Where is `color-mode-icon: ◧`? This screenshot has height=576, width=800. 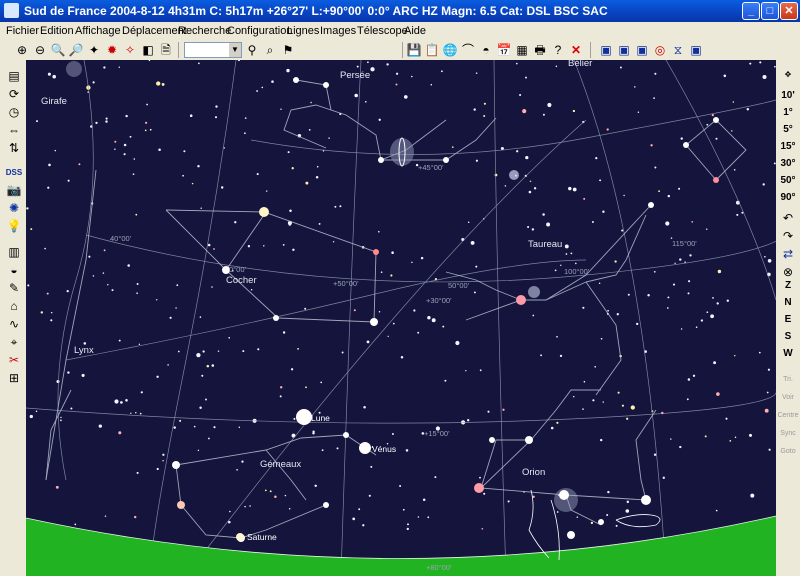
color-mode-icon: ◧ is located at coordinates (148, 50).